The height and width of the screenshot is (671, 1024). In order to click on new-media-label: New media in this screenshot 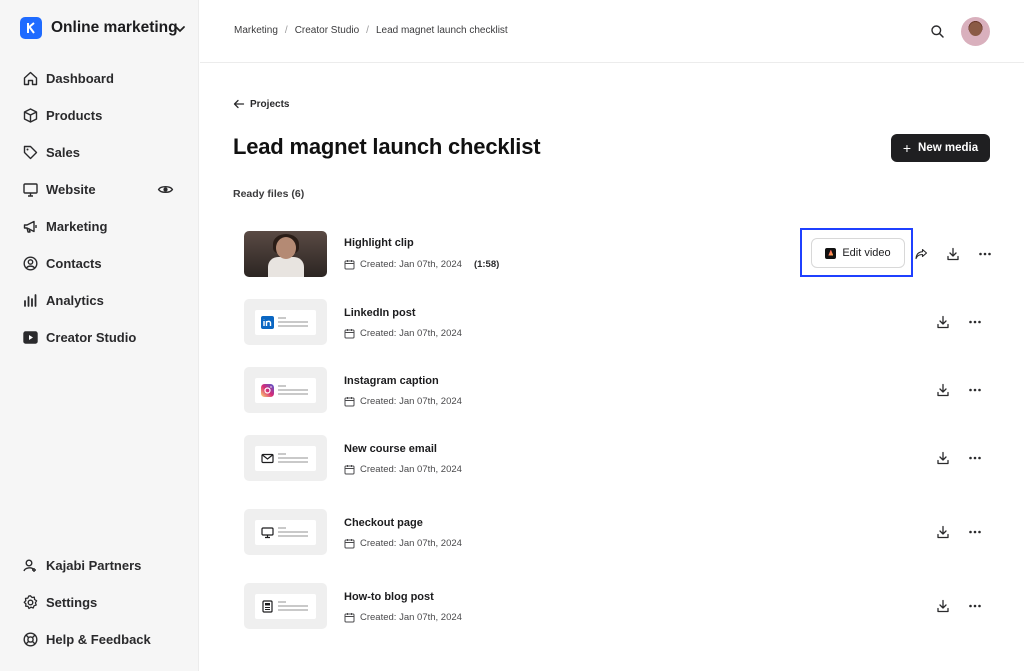, I will do `click(948, 148)`.